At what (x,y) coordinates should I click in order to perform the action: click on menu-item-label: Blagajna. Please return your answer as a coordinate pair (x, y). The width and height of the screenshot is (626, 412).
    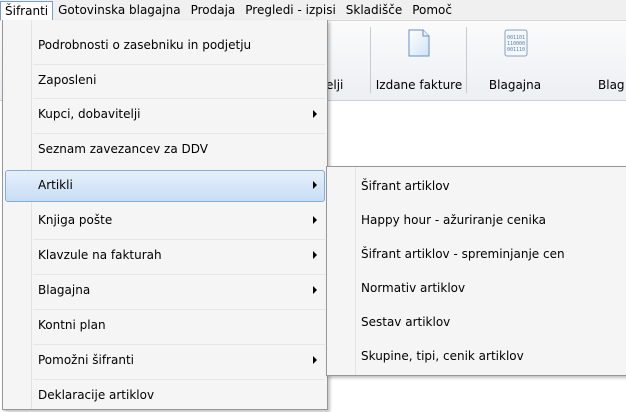
    Looking at the image, I should click on (64, 290).